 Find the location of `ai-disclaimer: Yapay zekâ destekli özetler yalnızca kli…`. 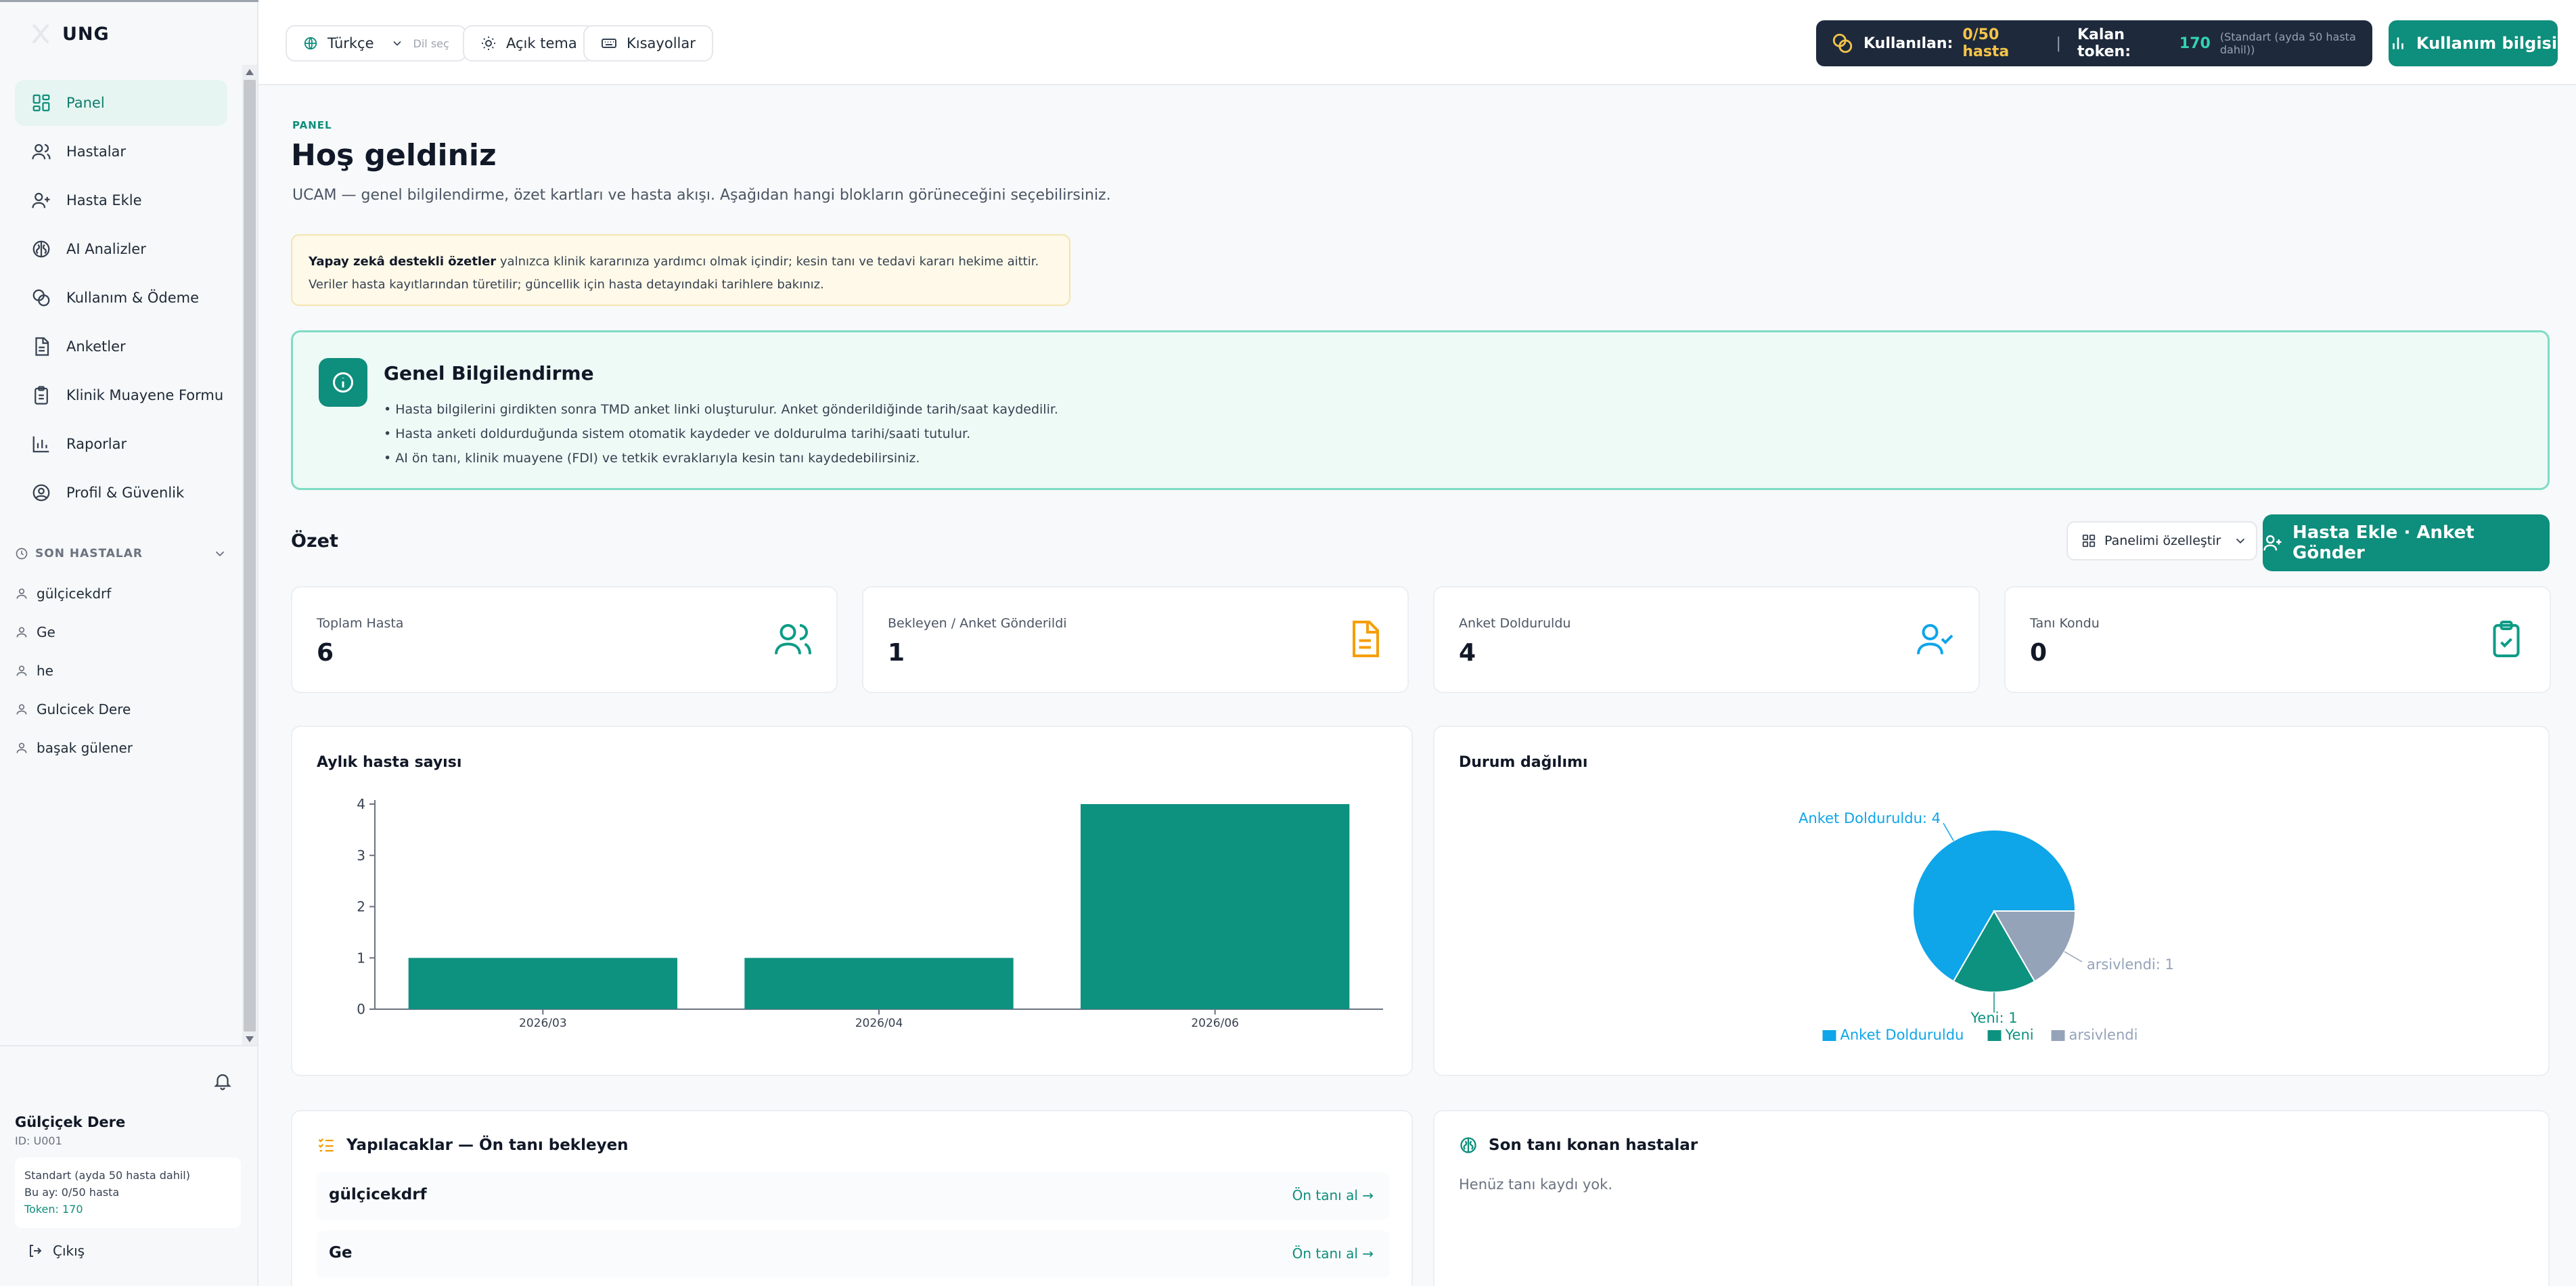

ai-disclaimer: Yapay zekâ destekli özetler yalnızca kli… is located at coordinates (680, 270).